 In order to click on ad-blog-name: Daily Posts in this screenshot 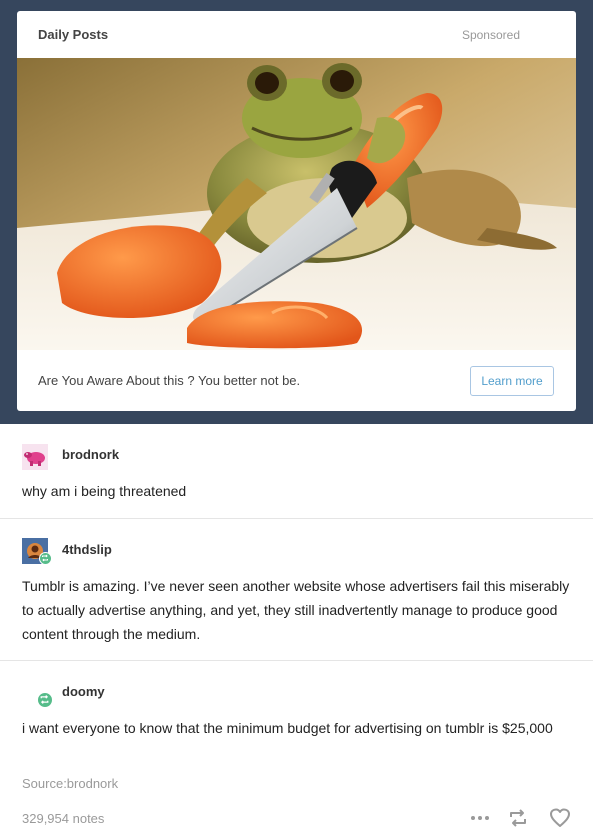, I will do `click(73, 34)`.